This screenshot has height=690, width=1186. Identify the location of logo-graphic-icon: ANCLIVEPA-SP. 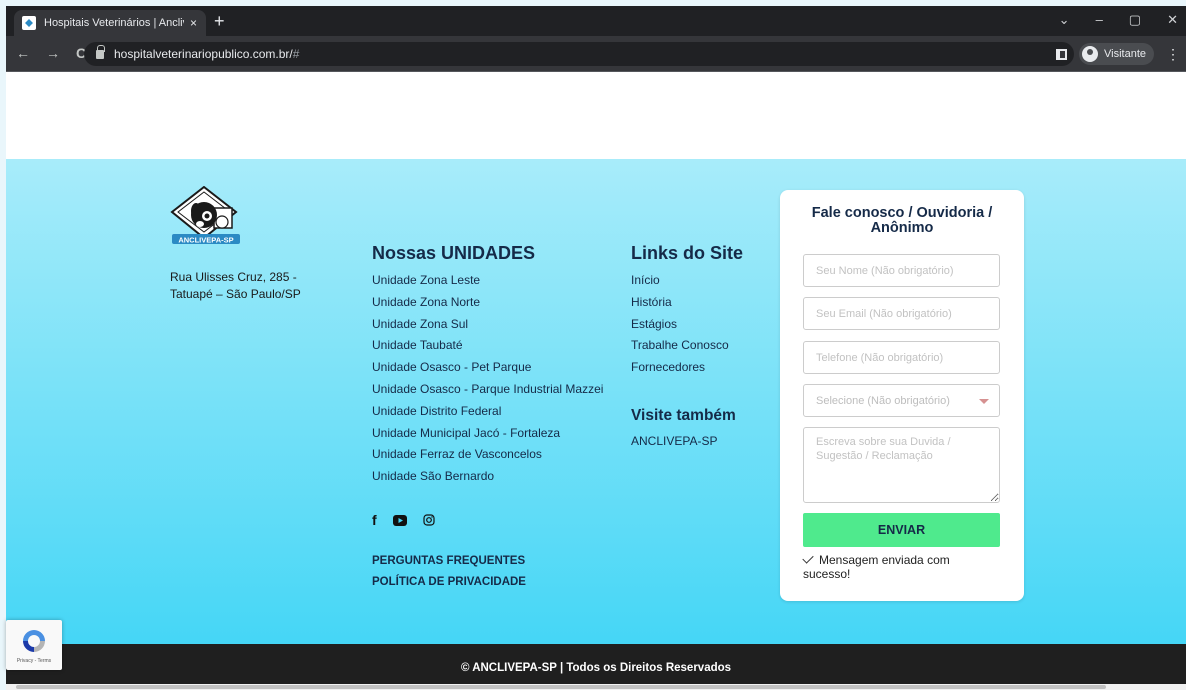
(205, 215).